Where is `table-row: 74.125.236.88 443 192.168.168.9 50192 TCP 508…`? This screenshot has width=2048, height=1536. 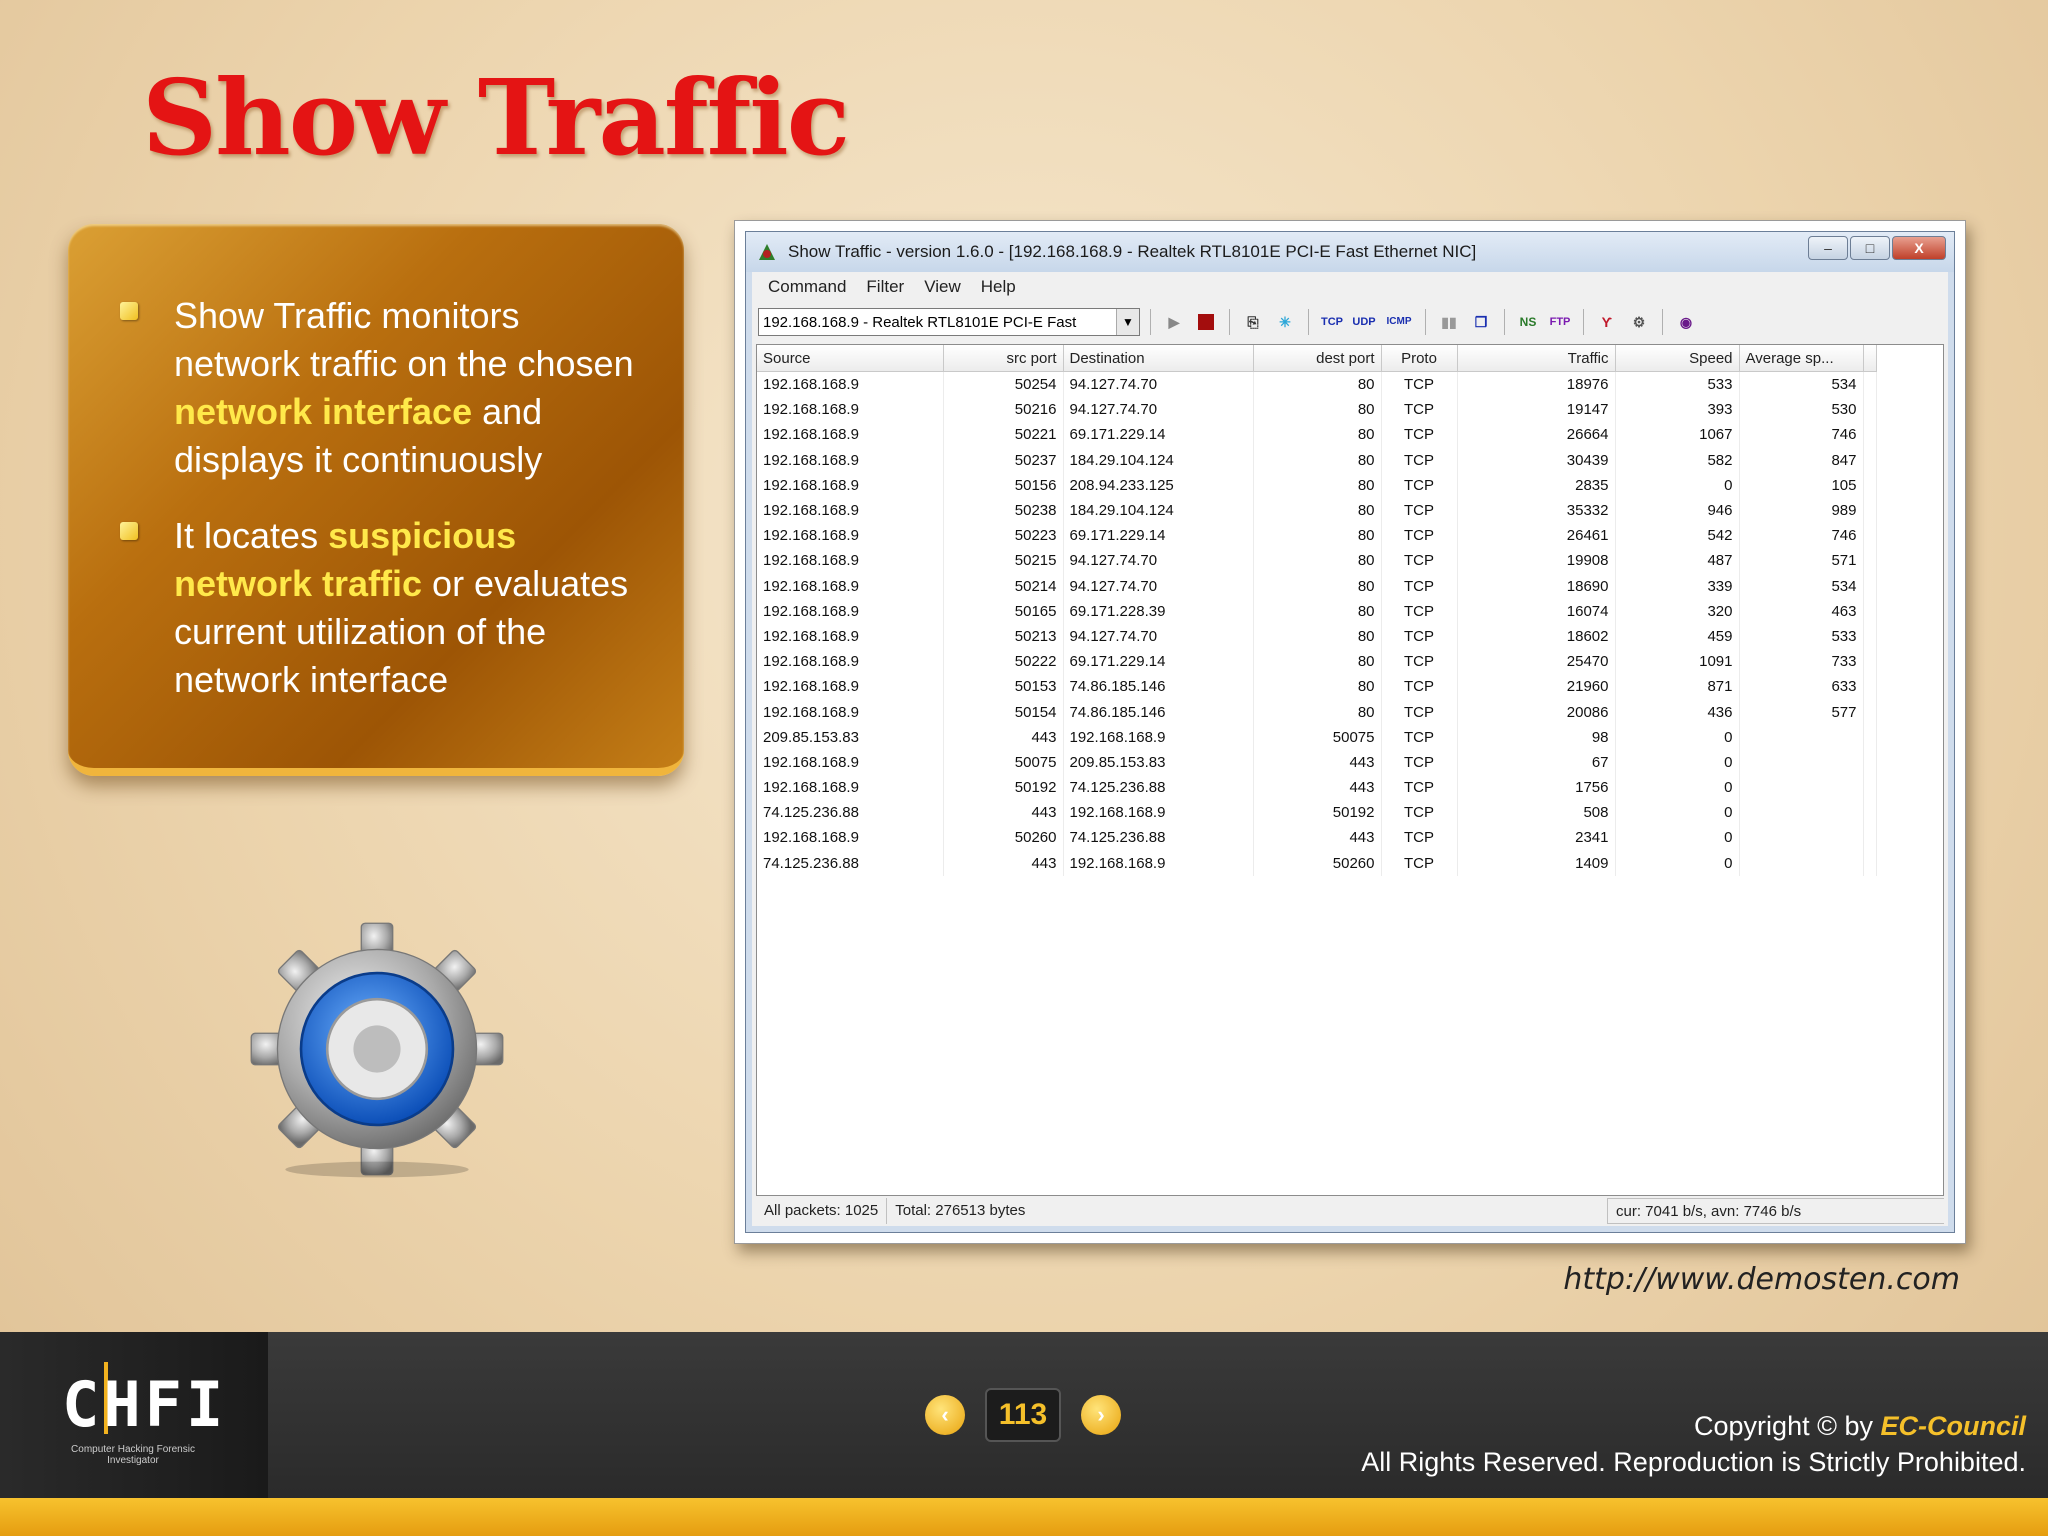 table-row: 74.125.236.88 443 192.168.168.9 50192 TCP 508… is located at coordinates (1317, 813).